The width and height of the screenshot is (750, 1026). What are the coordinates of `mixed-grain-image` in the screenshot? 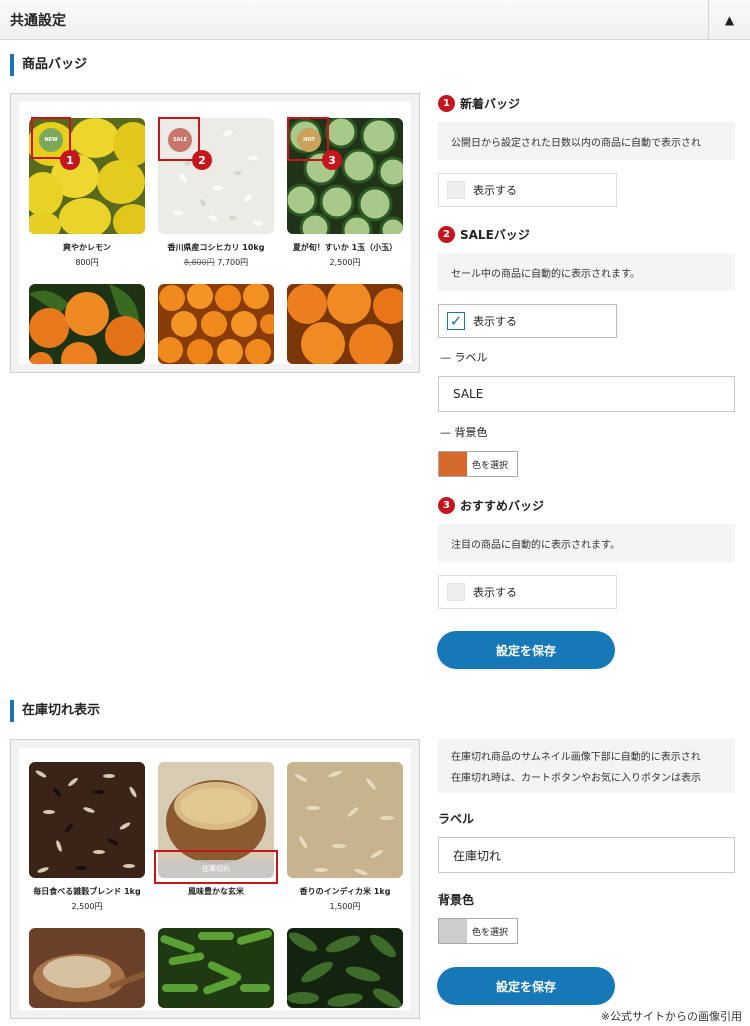 It's located at (87, 820).